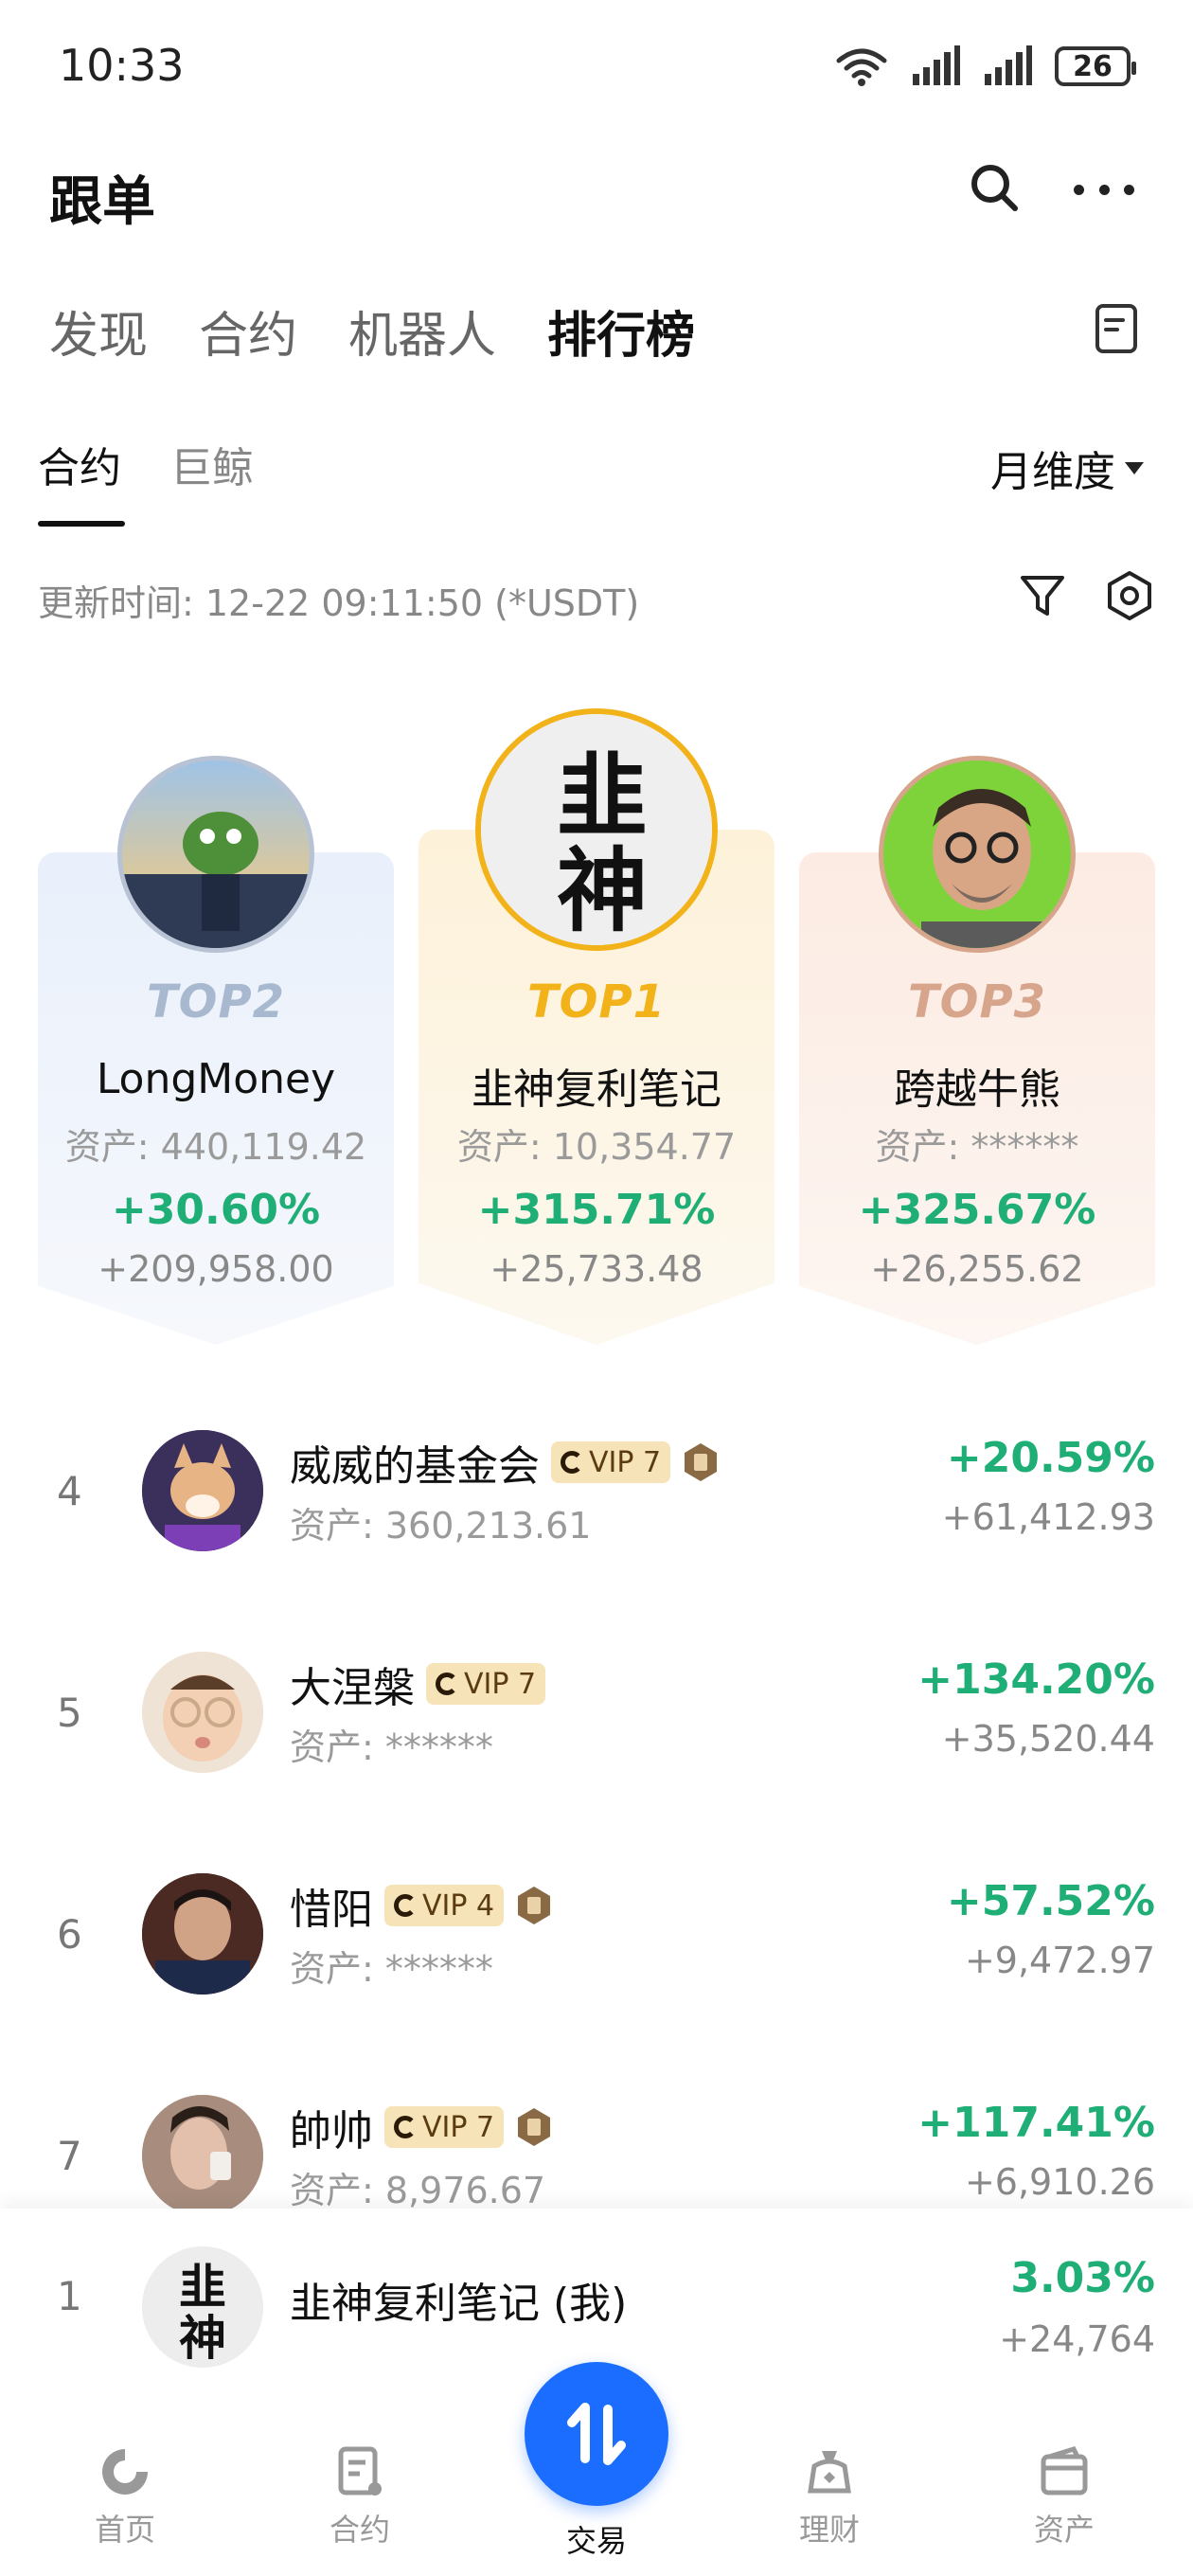  What do you see at coordinates (596, 66) in the screenshot?
I see `status-bar: 10:33 26` at bounding box center [596, 66].